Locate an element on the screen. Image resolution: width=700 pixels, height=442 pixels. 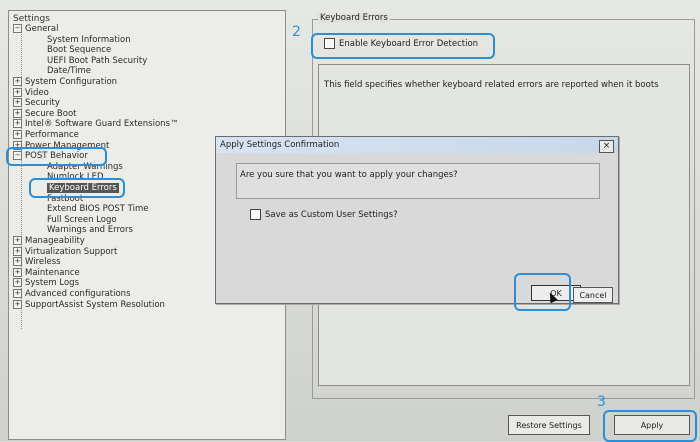
tree-item: + Maintenance is located at coordinates (46, 273).